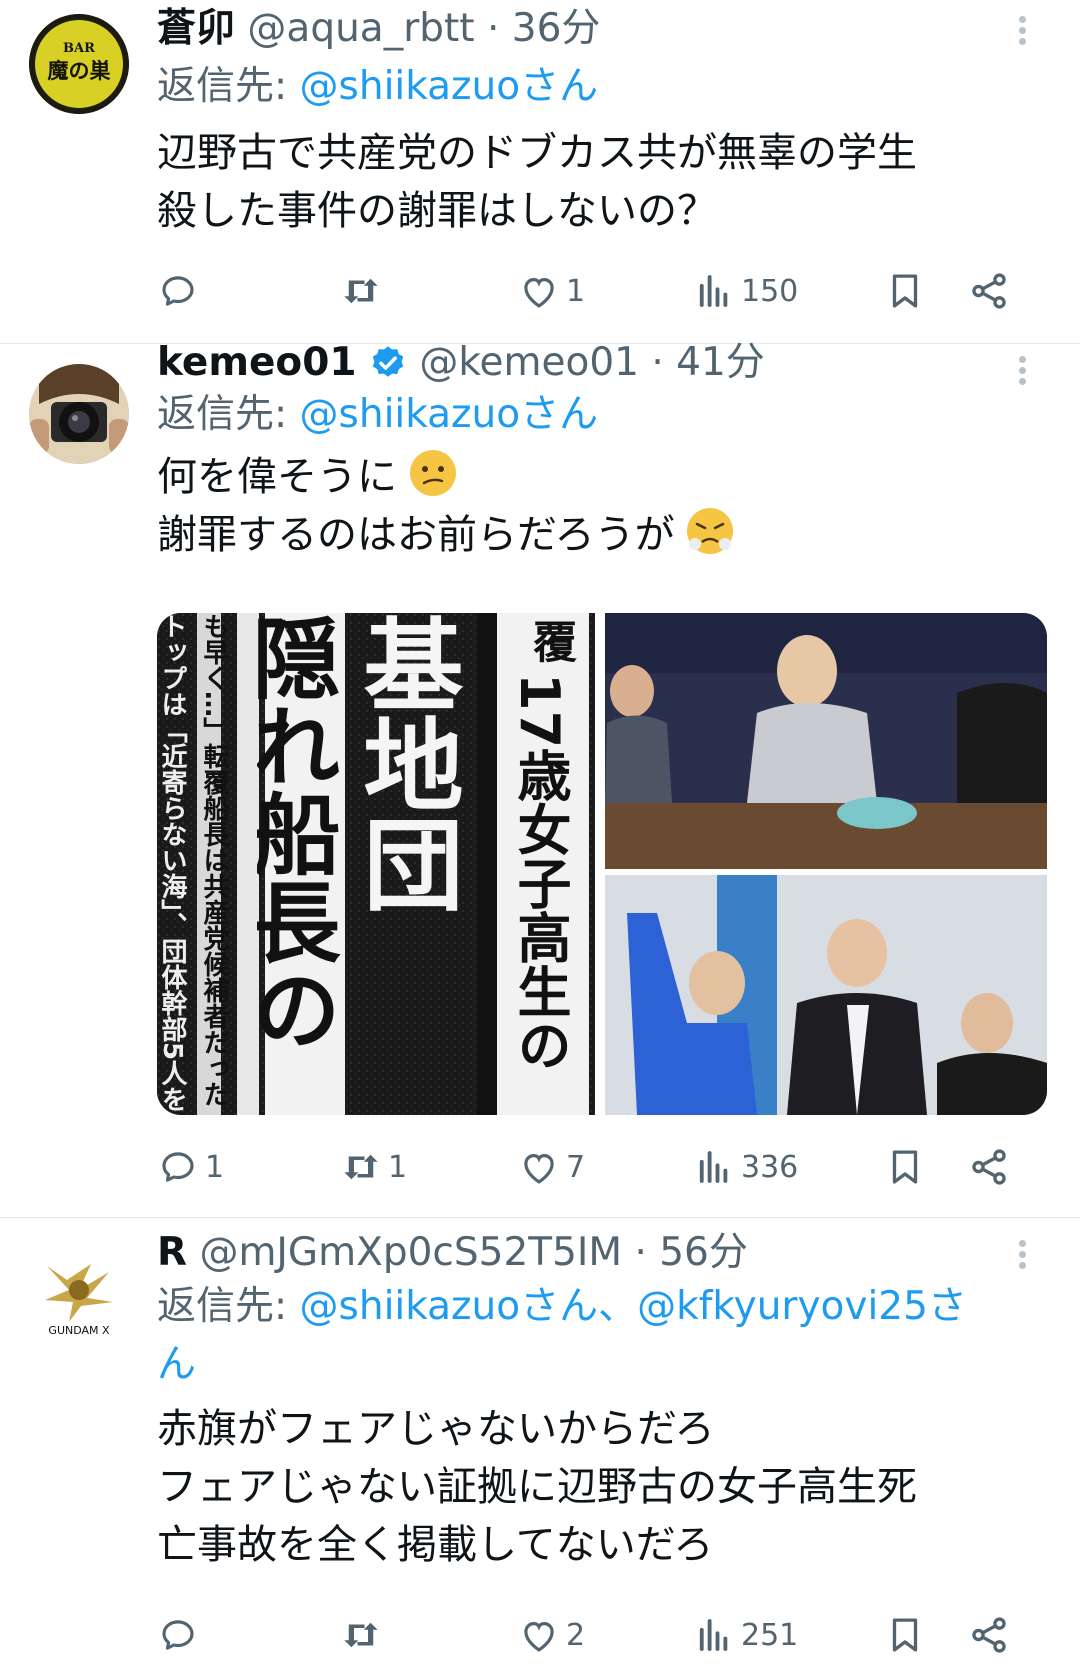 The image size is (1080, 1678). I want to click on svg-text: BAR, so click(79, 48).